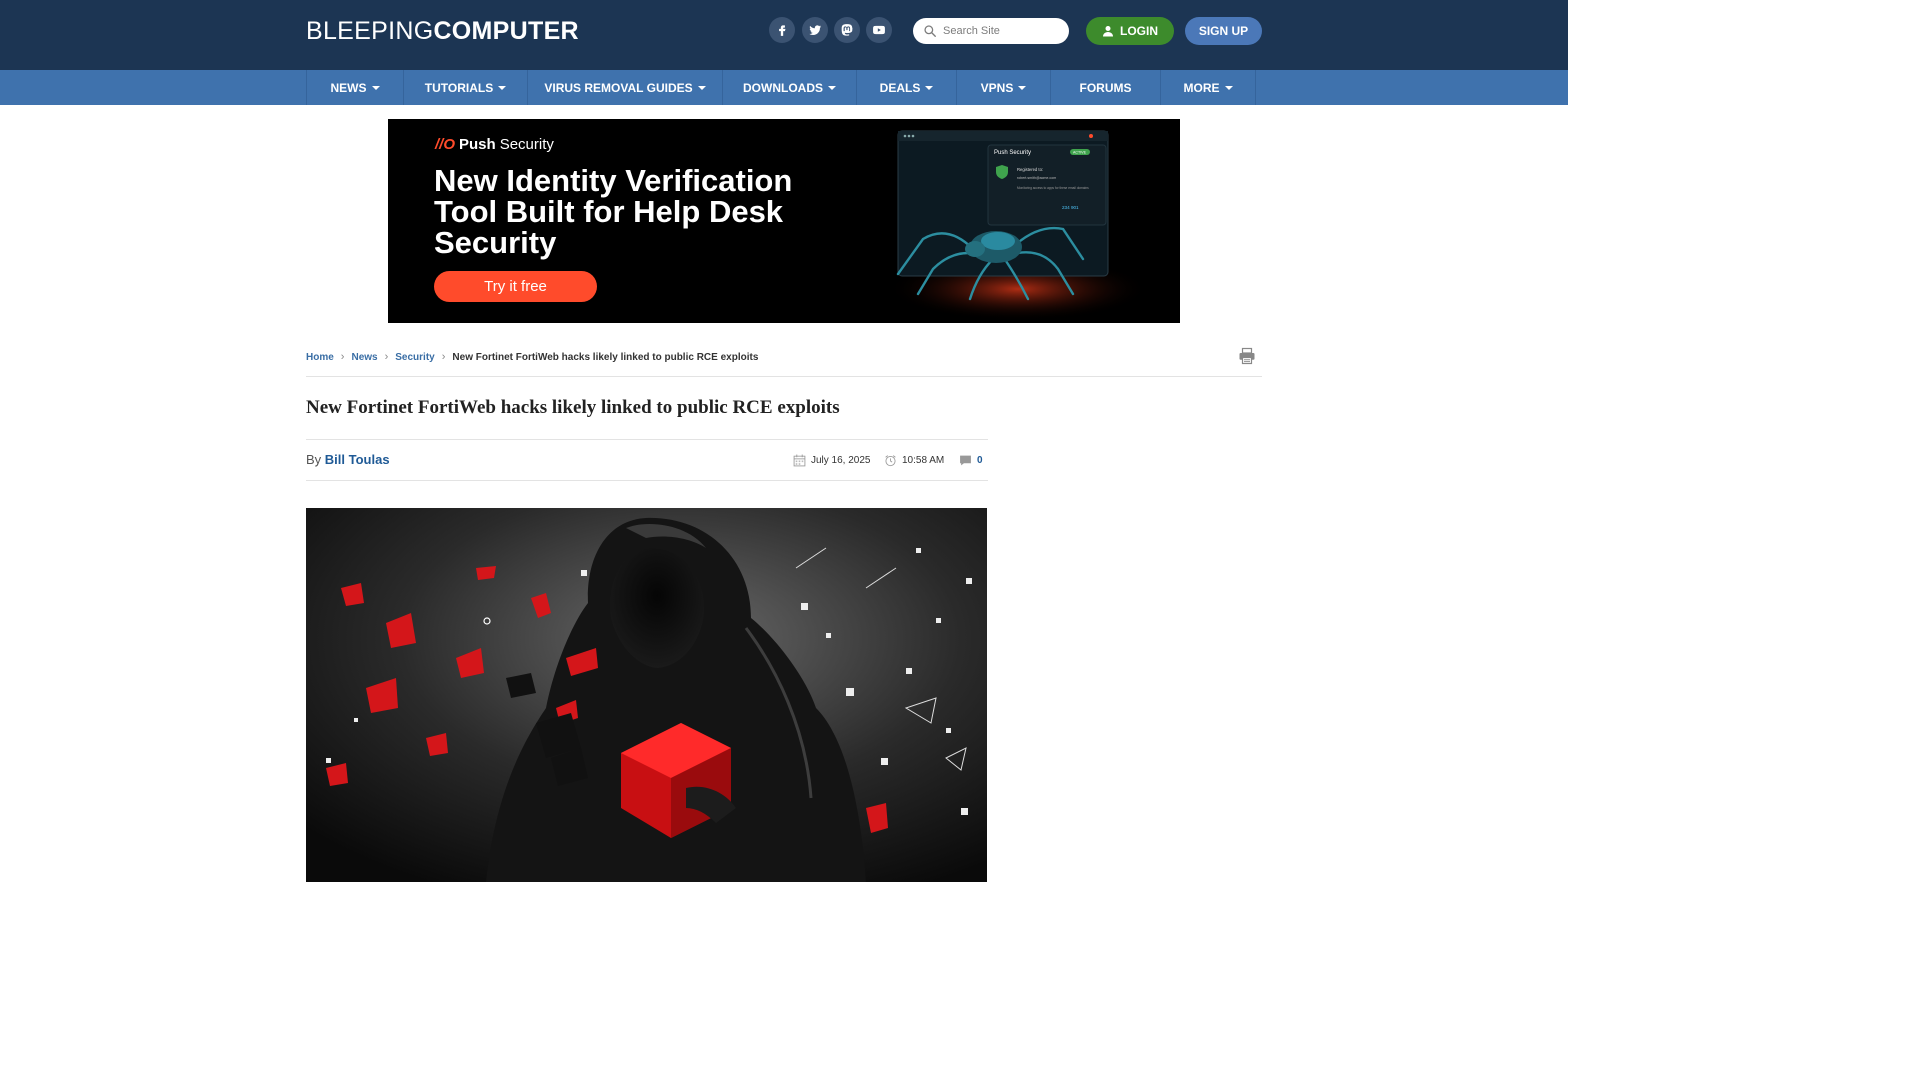  Describe the element at coordinates (506, 31) in the screenshot. I see `logo-part2: COMPUTER` at that location.